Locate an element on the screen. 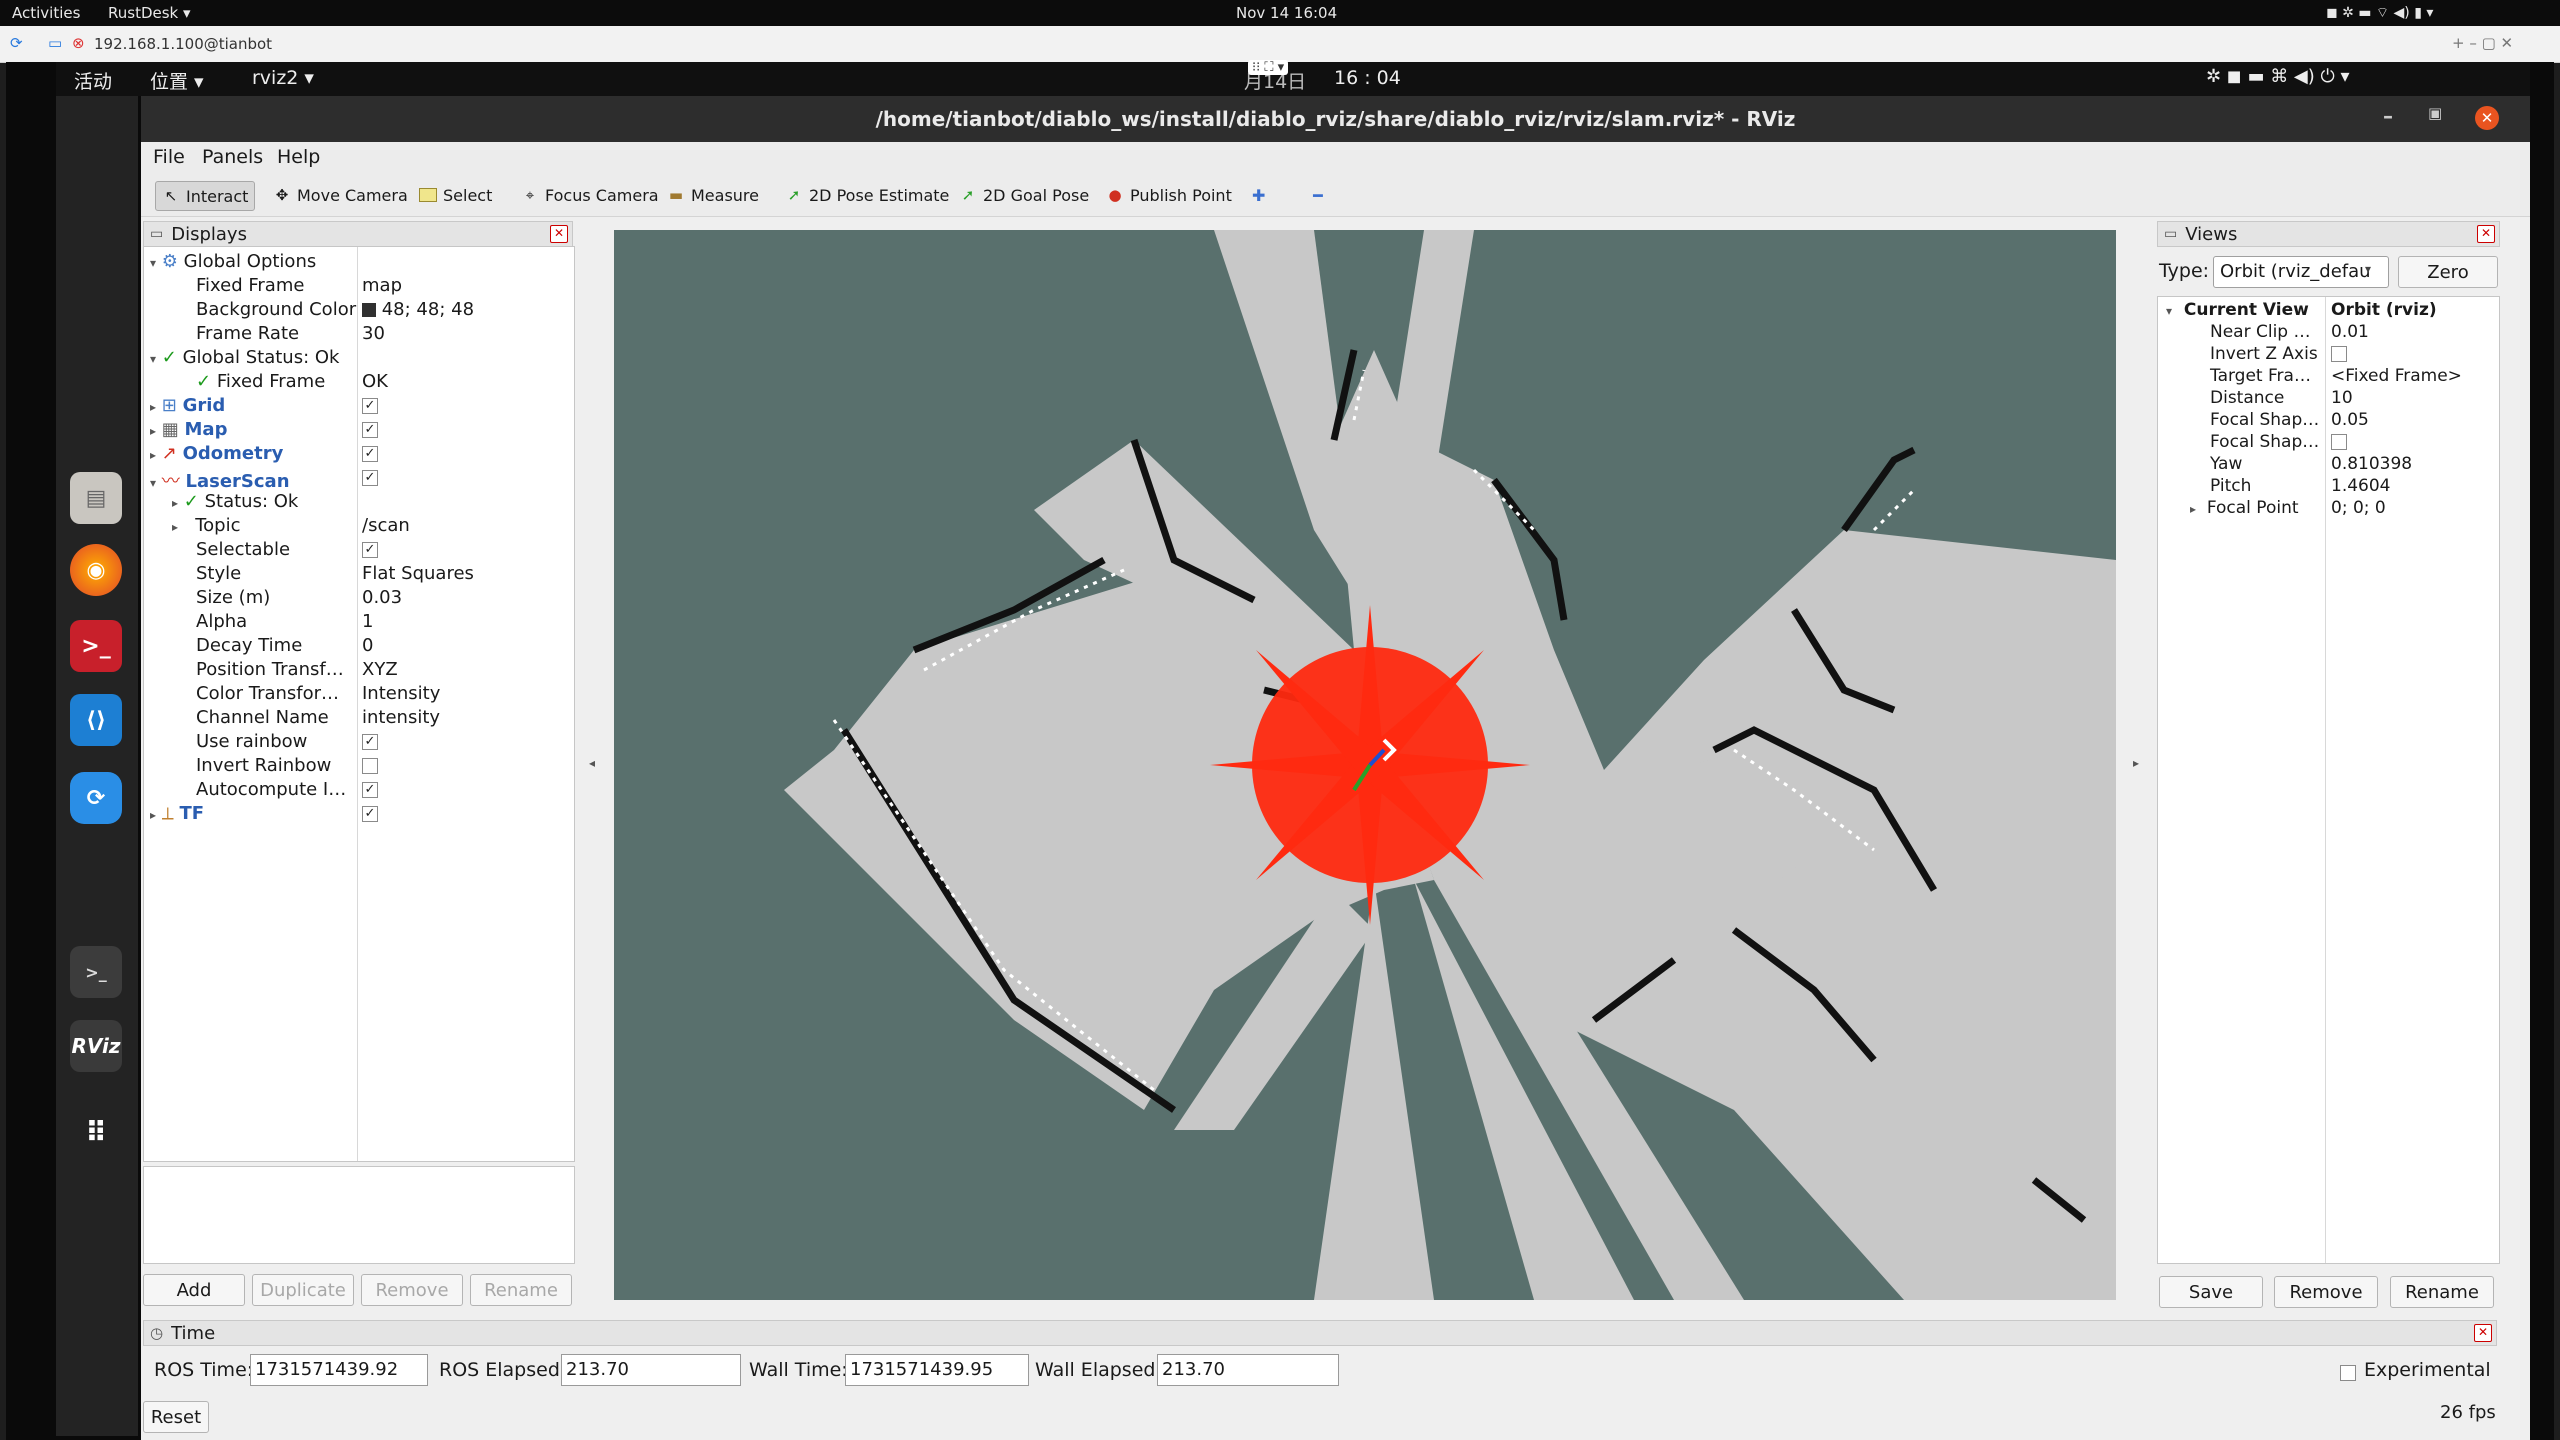 The height and width of the screenshot is (1440, 2560). row-value: 0 is located at coordinates (367, 645).